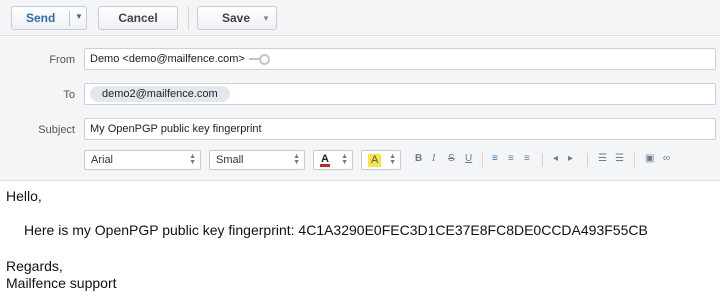 This screenshot has width=720, height=296. Describe the element at coordinates (142, 160) in the screenshot. I see `font-family-select: Arial ▲ ▼` at that location.